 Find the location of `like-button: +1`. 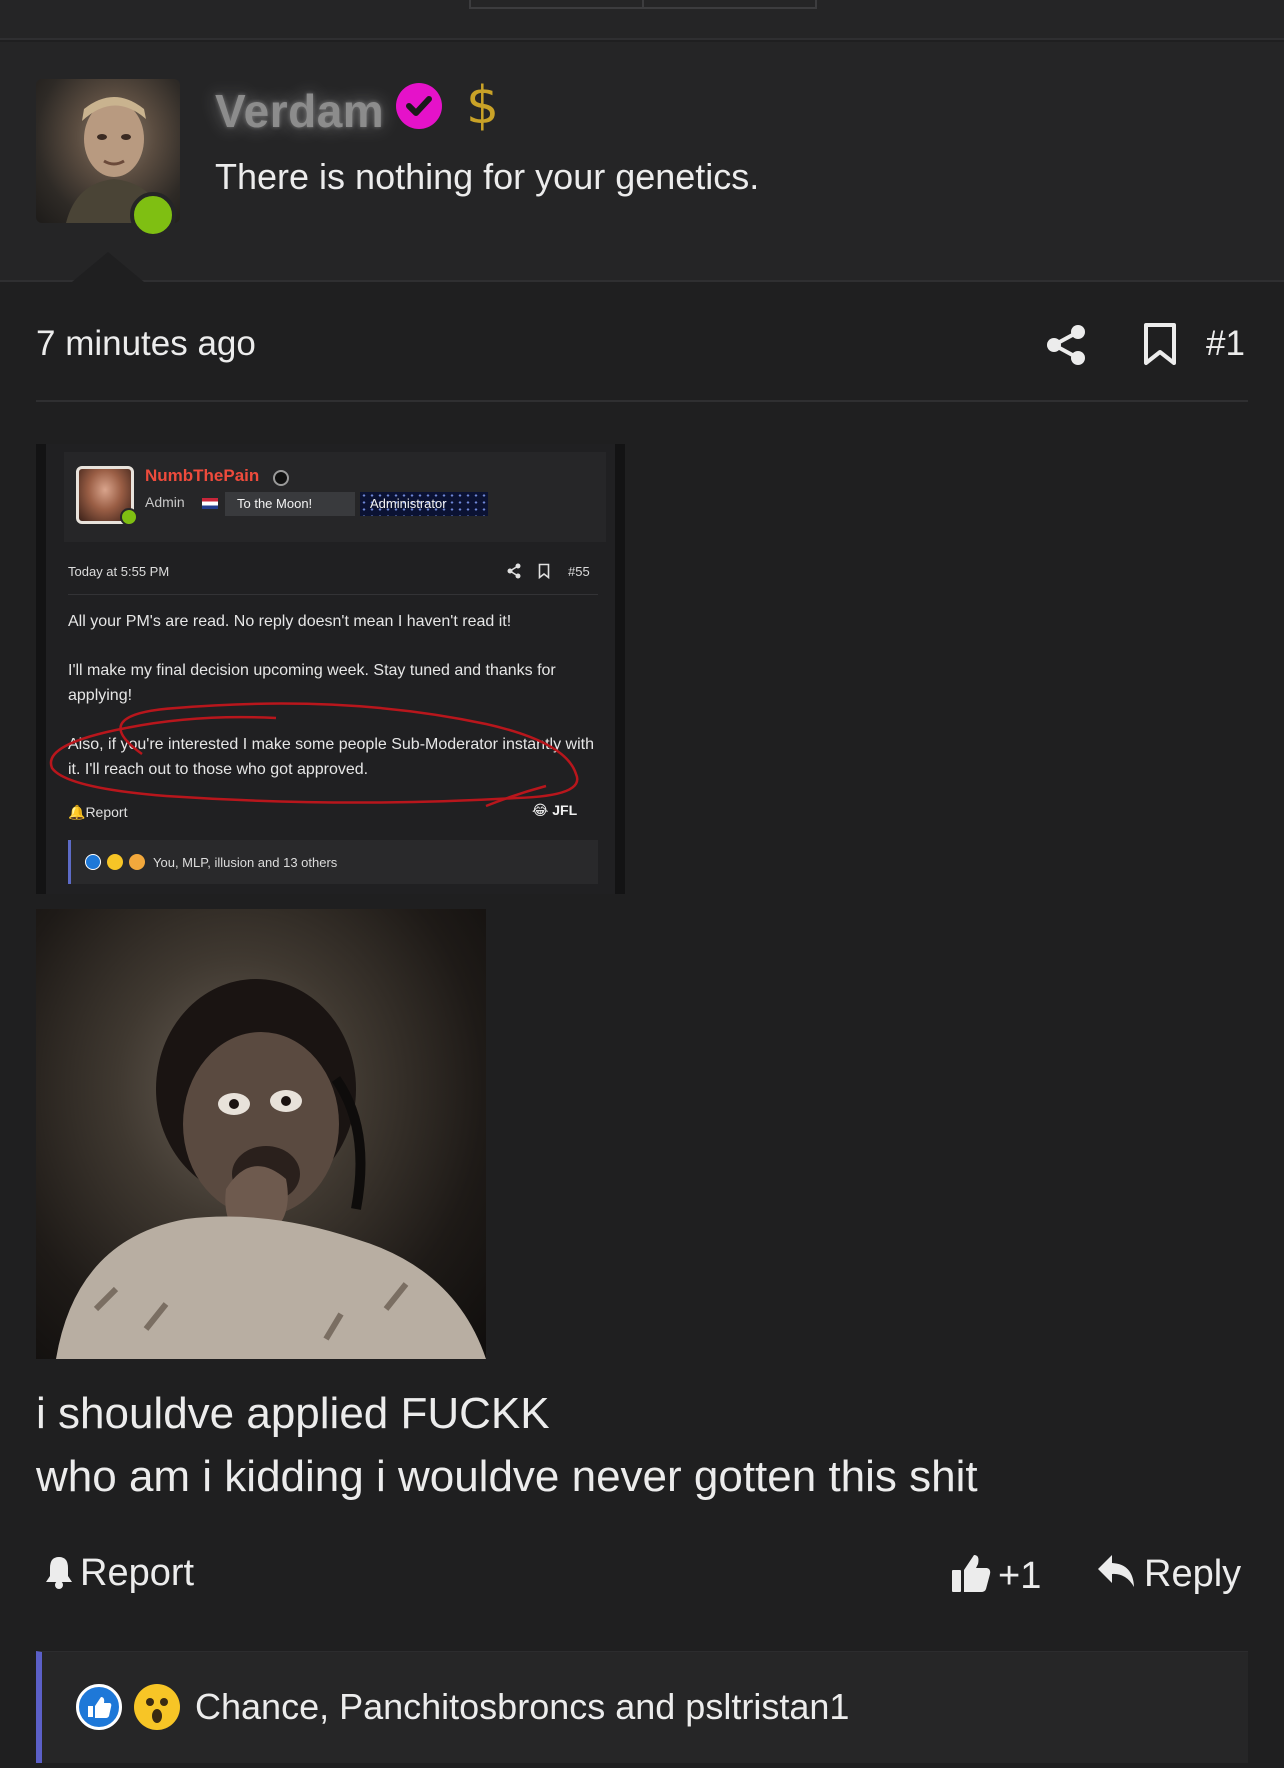

like-button: +1 is located at coordinates (995, 1575).